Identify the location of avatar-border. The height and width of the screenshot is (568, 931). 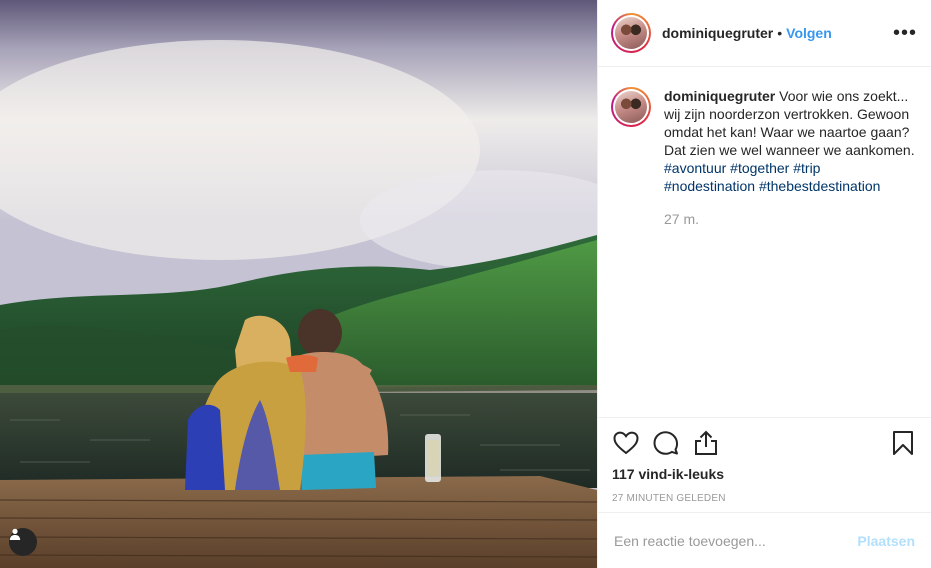
(631, 33).